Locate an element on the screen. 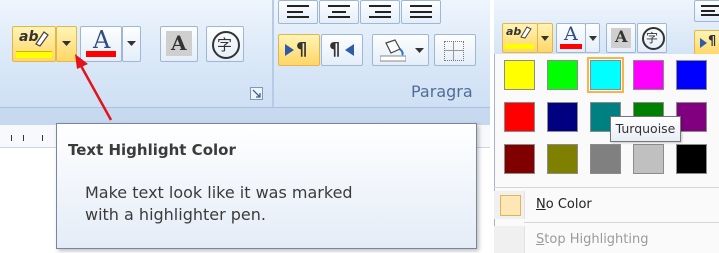 Image resolution: width=719 pixels, height=253 pixels. highlight-dropdown-button is located at coordinates (545, 38).